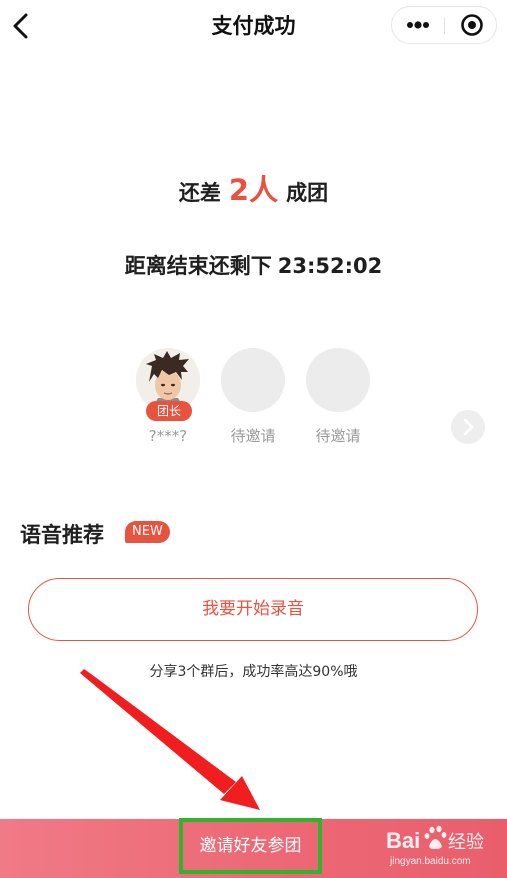 This screenshot has height=878, width=507. What do you see at coordinates (147, 532) in the screenshot?
I see `new-badge: NEW` at bounding box center [147, 532].